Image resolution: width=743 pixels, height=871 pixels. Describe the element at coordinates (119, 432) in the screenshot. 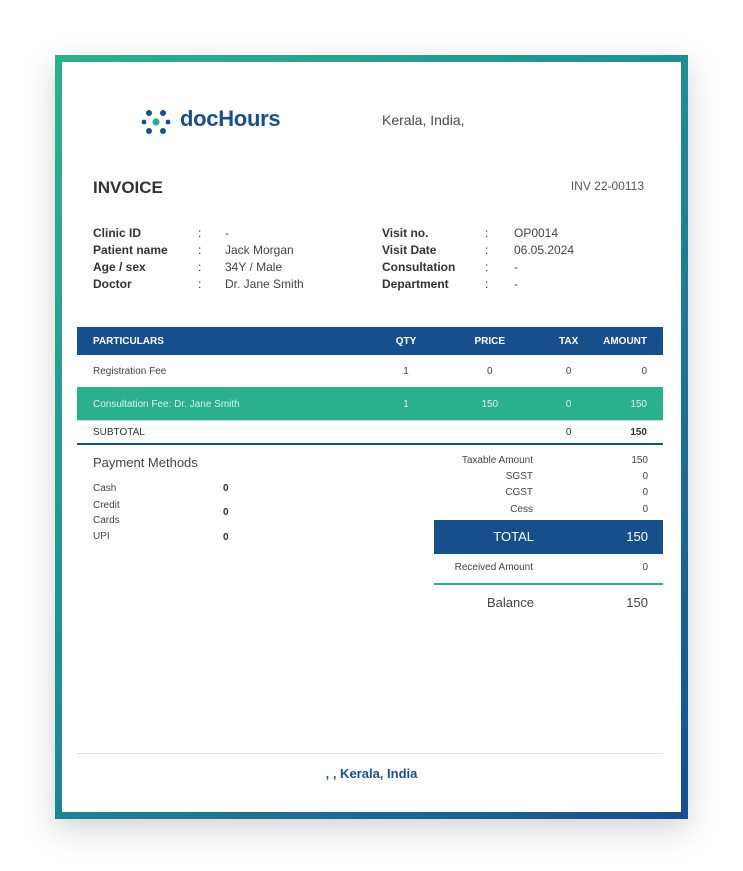

I see `subtotal-label: SUBTOTAL` at that location.